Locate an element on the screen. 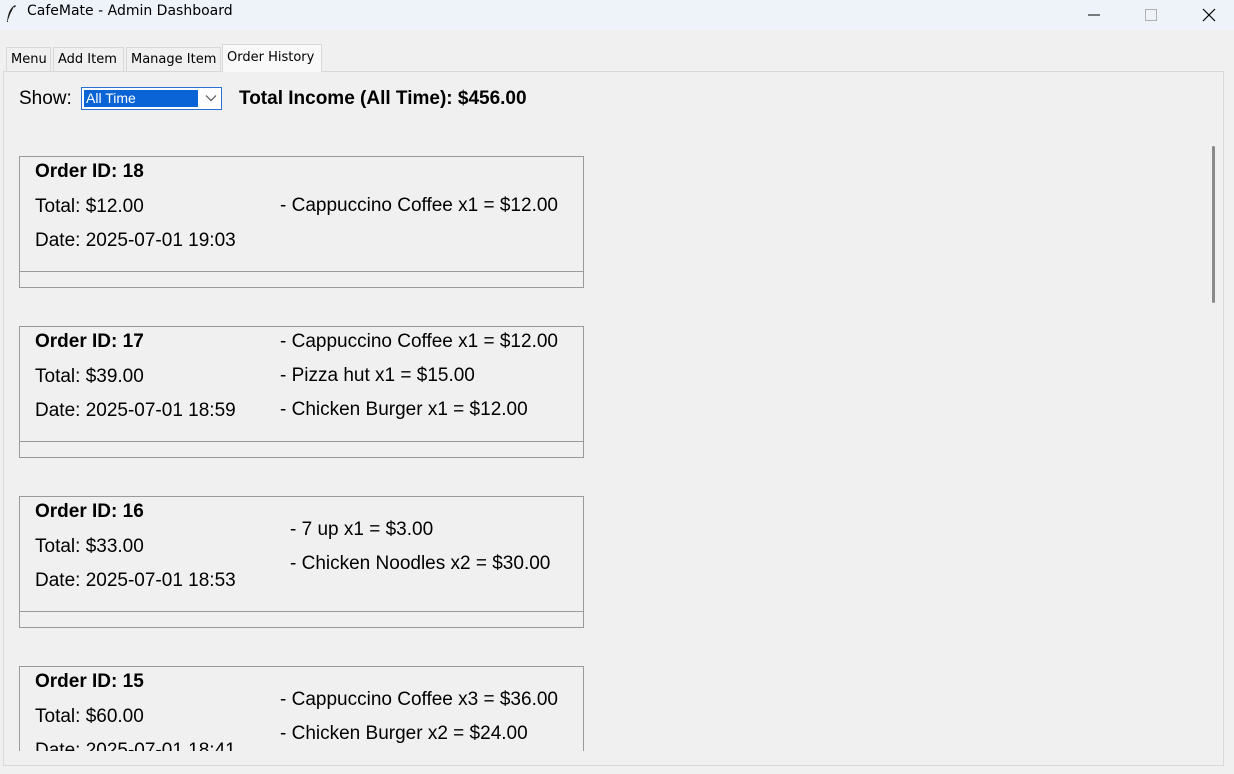  order-item: - Chicken Burger x1 = $12.00 is located at coordinates (404, 409).